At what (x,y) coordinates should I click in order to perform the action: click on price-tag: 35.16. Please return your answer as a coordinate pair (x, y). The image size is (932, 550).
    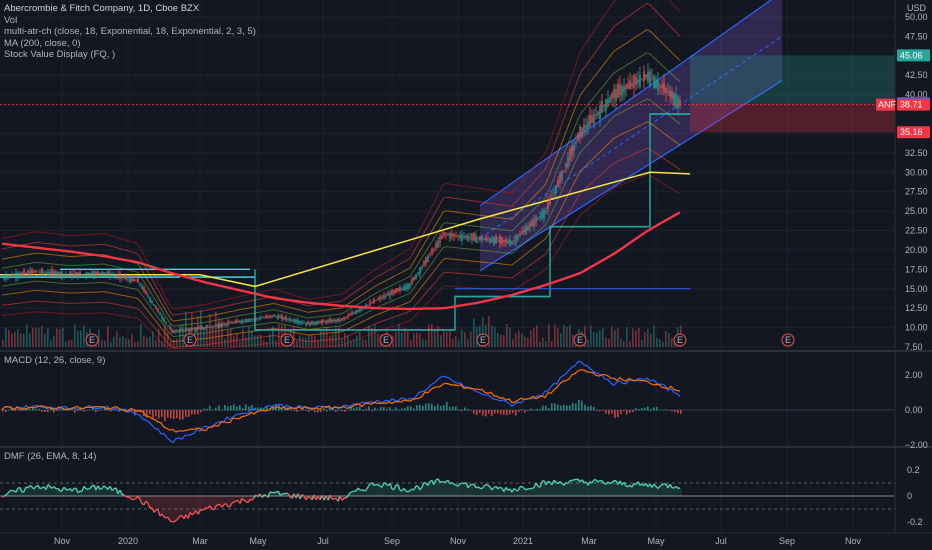
    Looking at the image, I should click on (913, 132).